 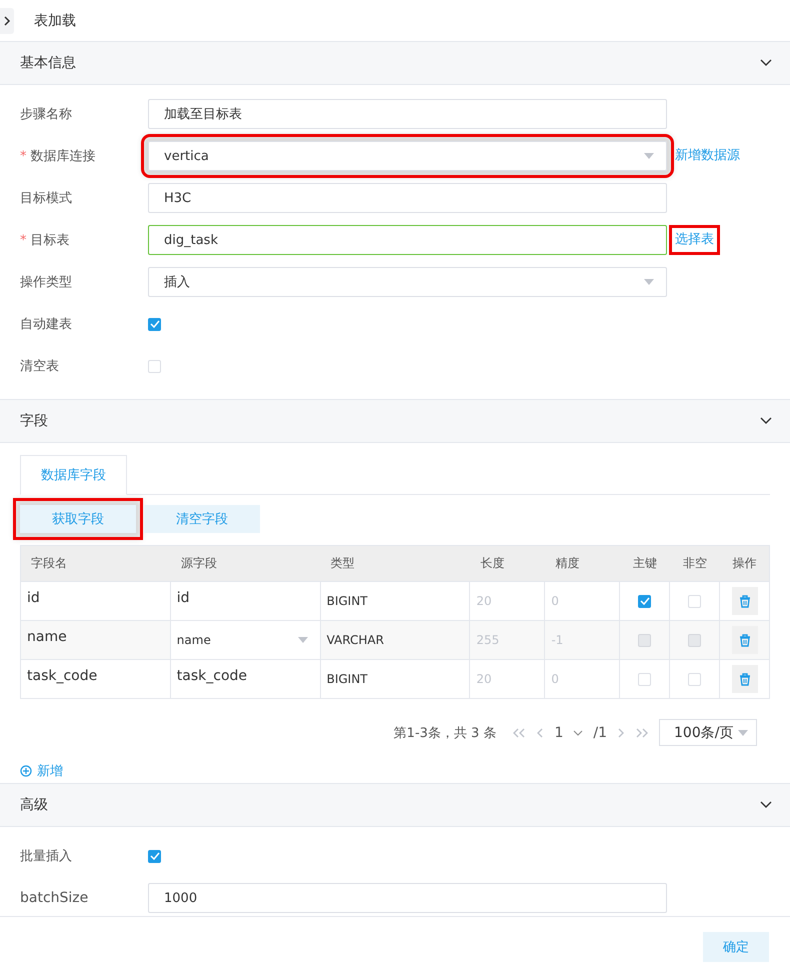 I want to click on next-page-icon, so click(x=621, y=733).